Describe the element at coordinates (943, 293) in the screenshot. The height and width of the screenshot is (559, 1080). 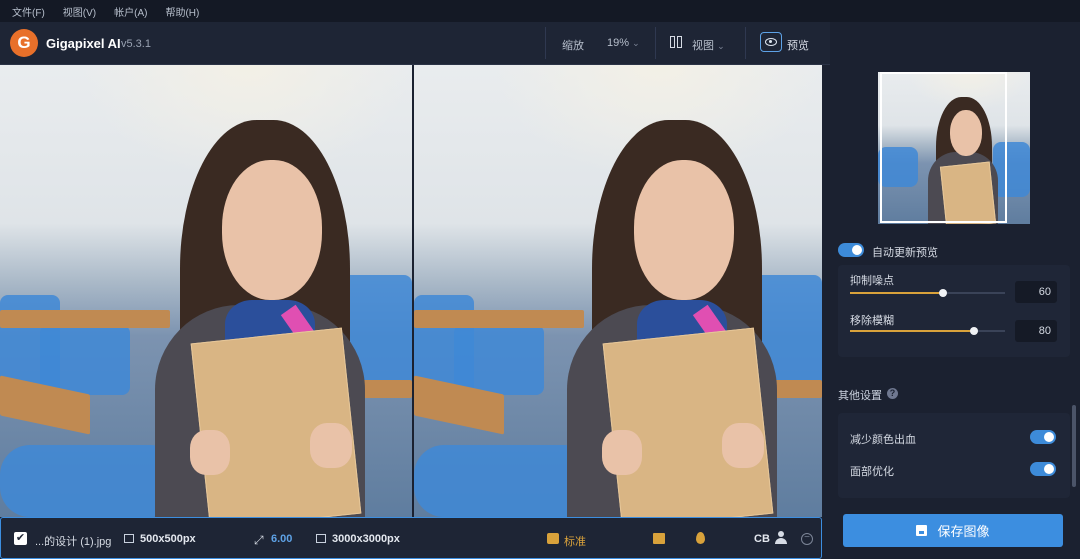
I see `suppress-noise-slider-handle` at that location.